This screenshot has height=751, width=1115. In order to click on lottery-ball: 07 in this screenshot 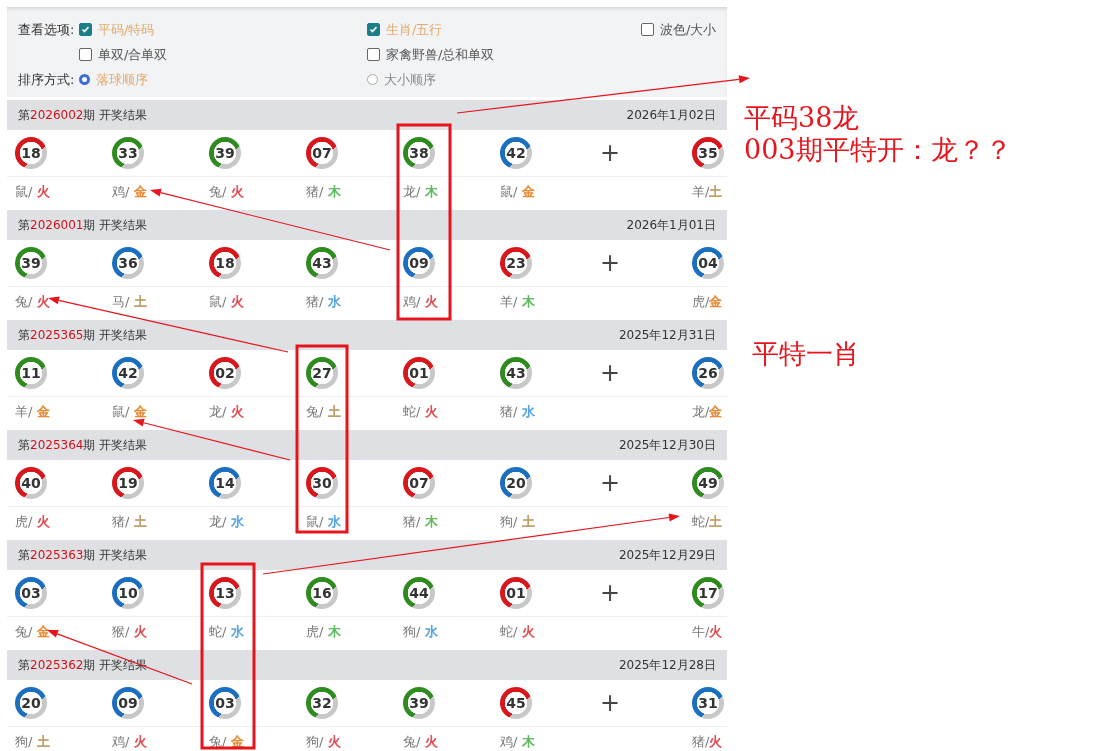, I will do `click(419, 483)`.